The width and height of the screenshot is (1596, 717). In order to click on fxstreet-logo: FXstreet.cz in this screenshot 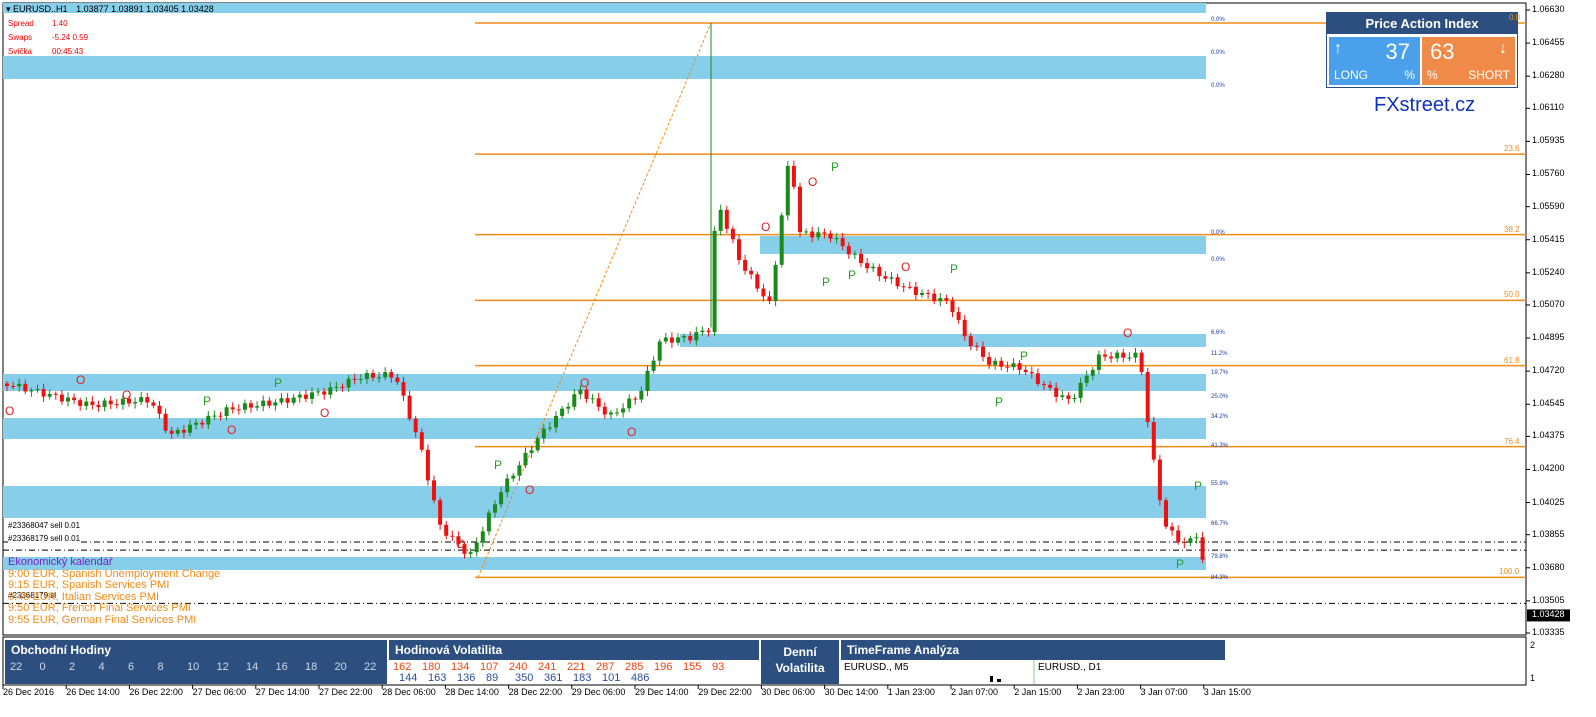, I will do `click(1424, 105)`.